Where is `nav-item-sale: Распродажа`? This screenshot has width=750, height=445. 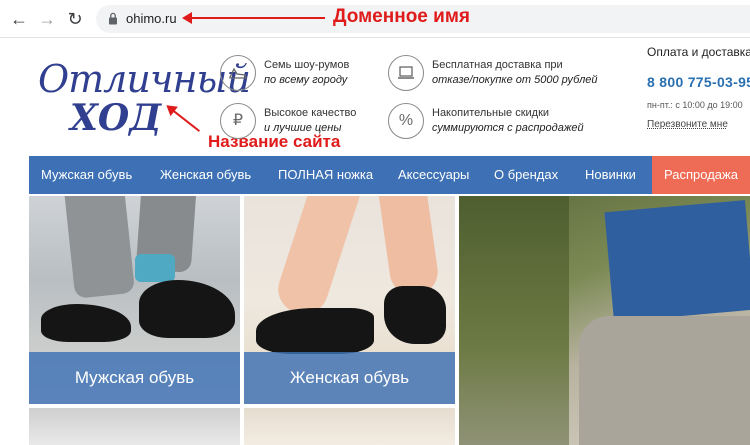
nav-item-sale: Распродажа is located at coordinates (701, 175).